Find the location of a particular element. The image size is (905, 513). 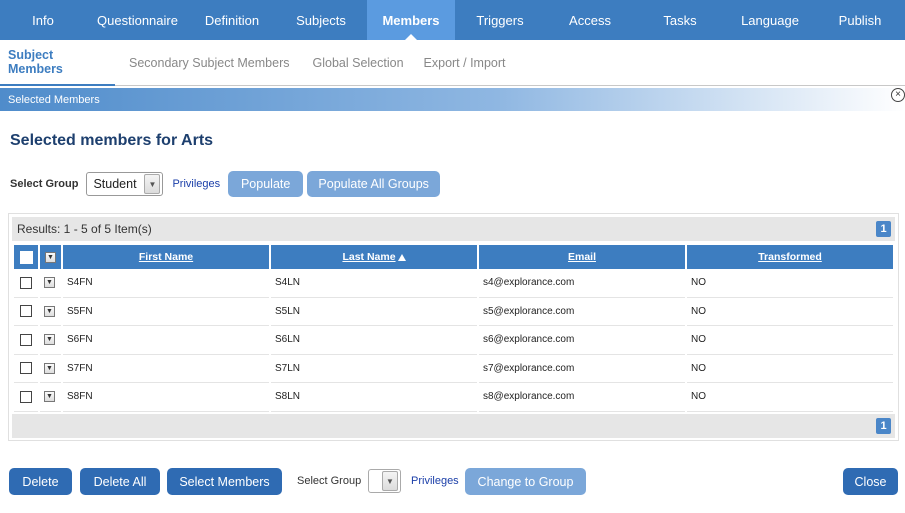

table-row: ▼ S8FN S8LN s8@explorance.com NO is located at coordinates (453, 397).